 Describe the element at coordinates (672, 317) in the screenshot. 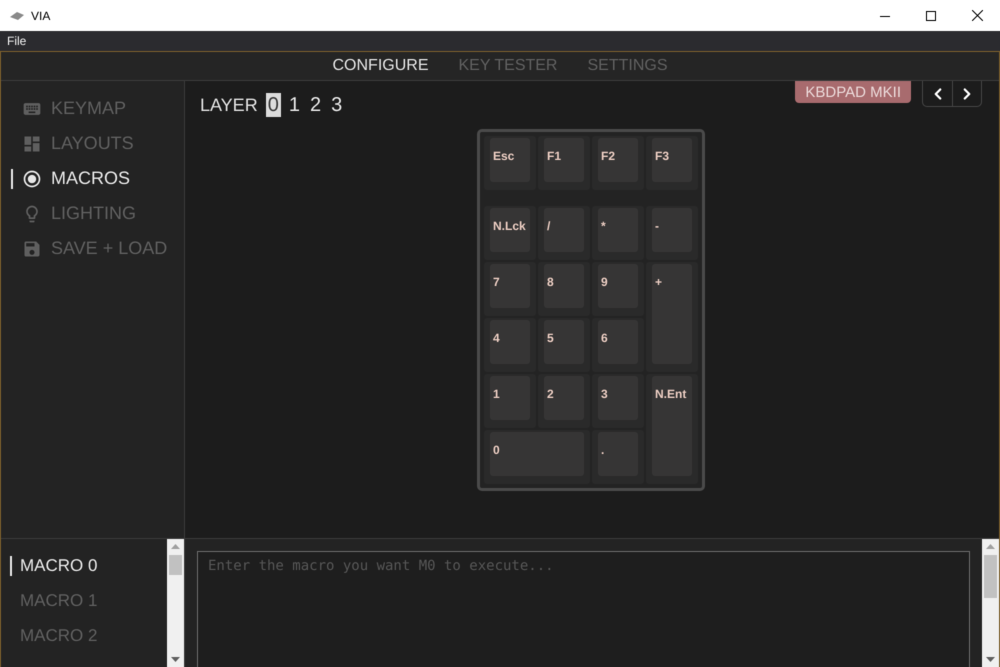

I see `key: +` at that location.